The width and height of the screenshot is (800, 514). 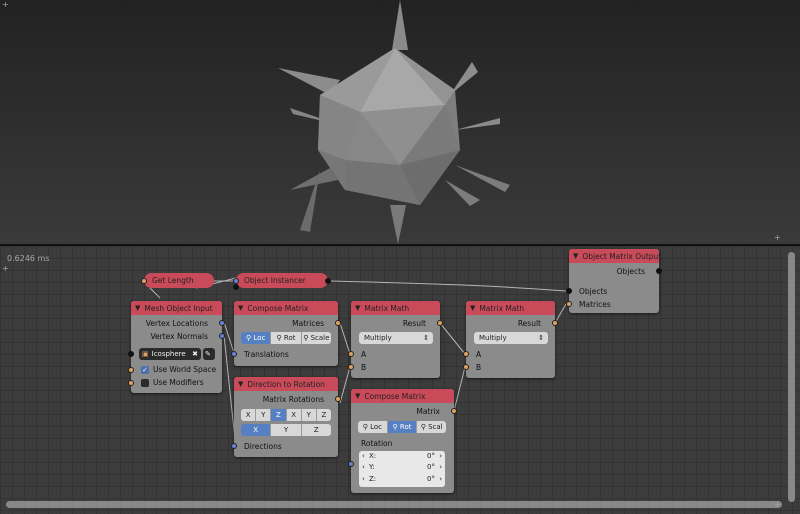 I want to click on input-label: Matrices, so click(x=595, y=304).